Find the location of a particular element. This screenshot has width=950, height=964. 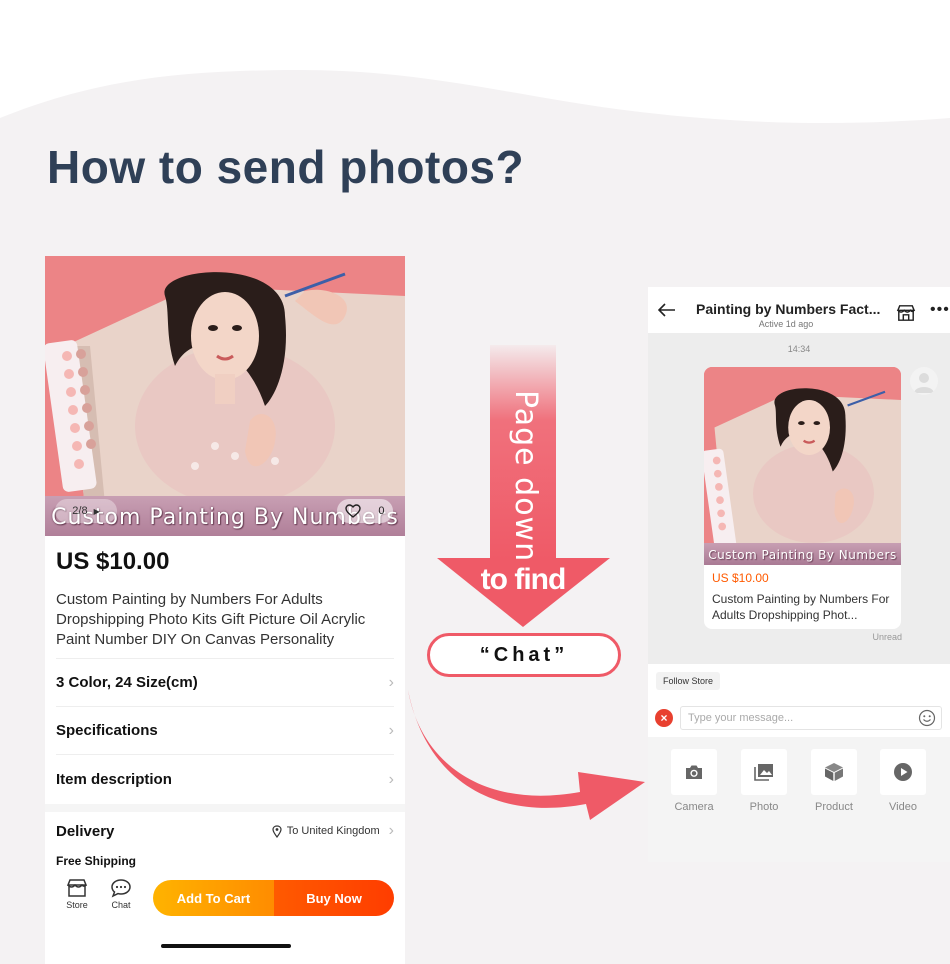

bottom-action-bar: Store Chat Add To Cart Buy Now is located at coordinates (225, 916).